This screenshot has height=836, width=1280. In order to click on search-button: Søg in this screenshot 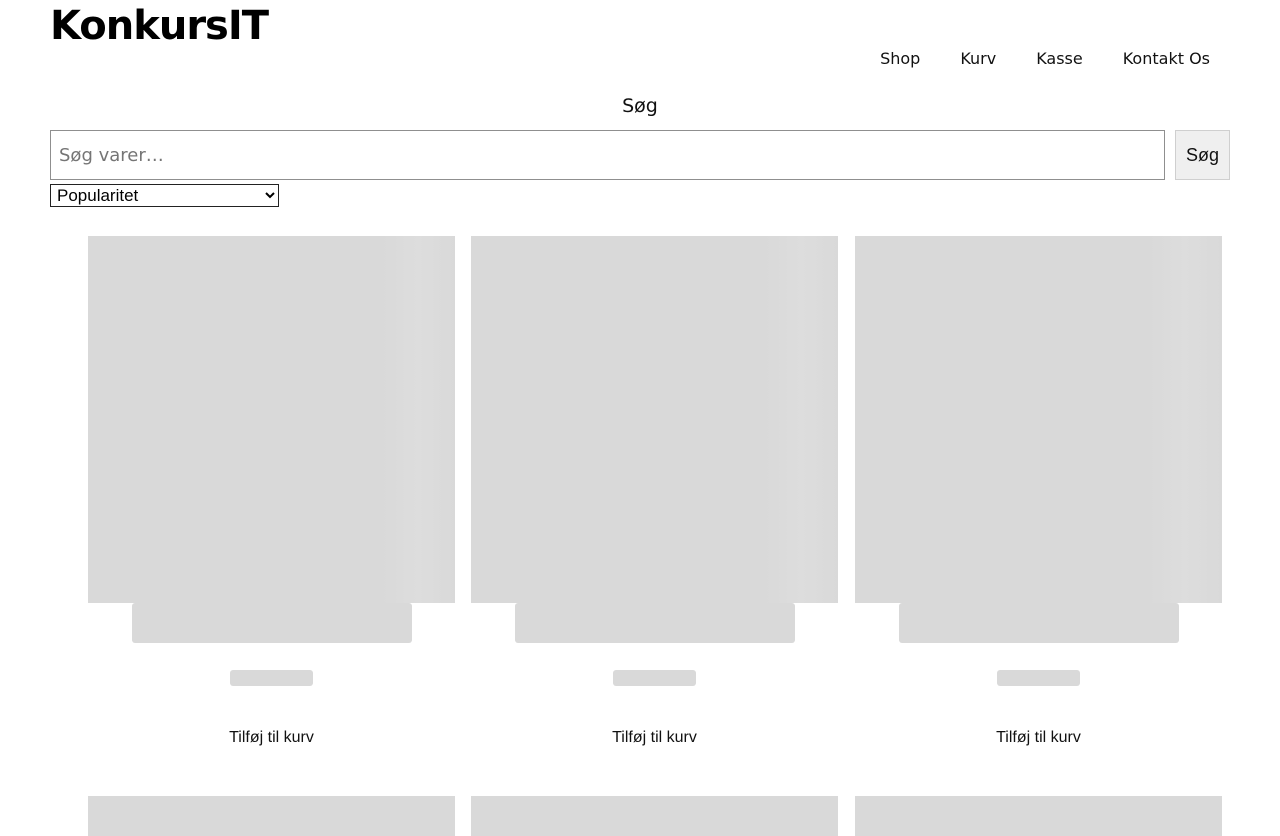, I will do `click(1202, 155)`.